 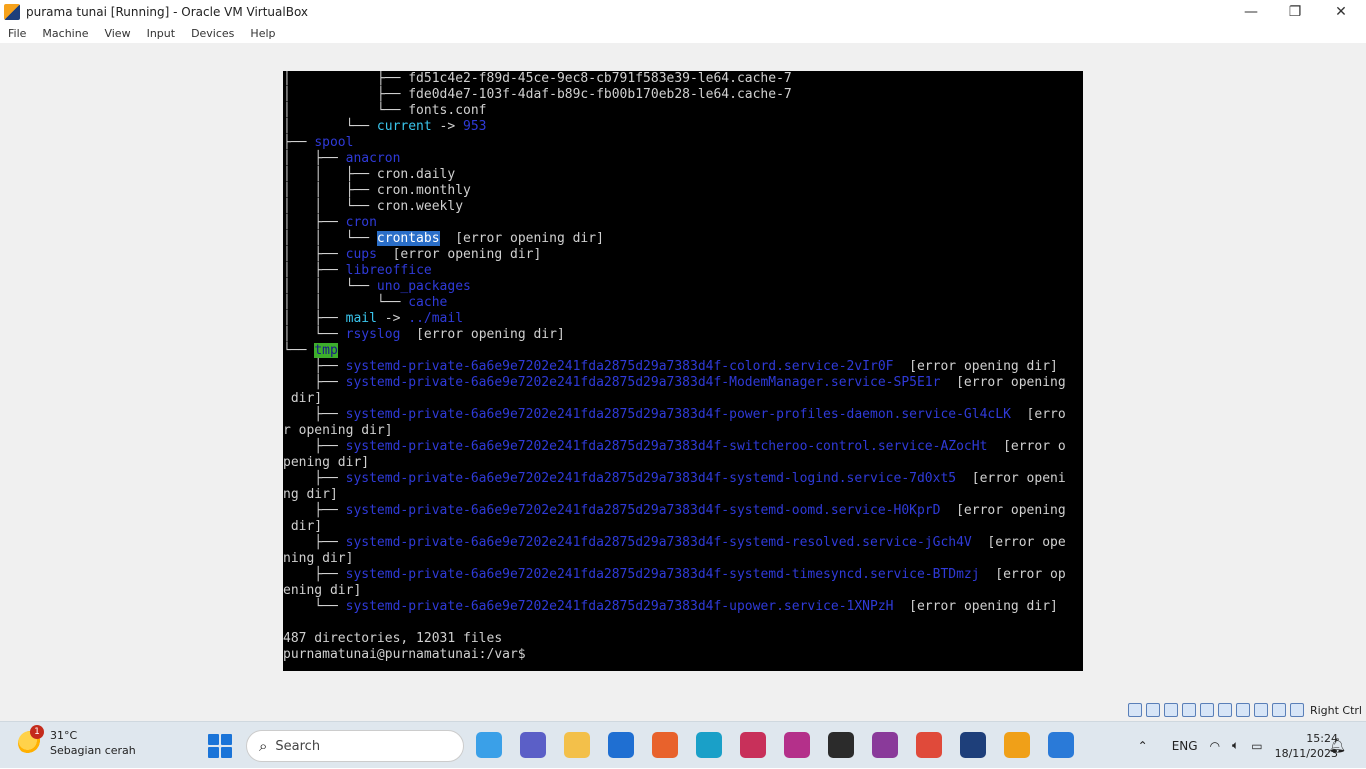 I want to click on menu-input: Input, so click(x=161, y=33).